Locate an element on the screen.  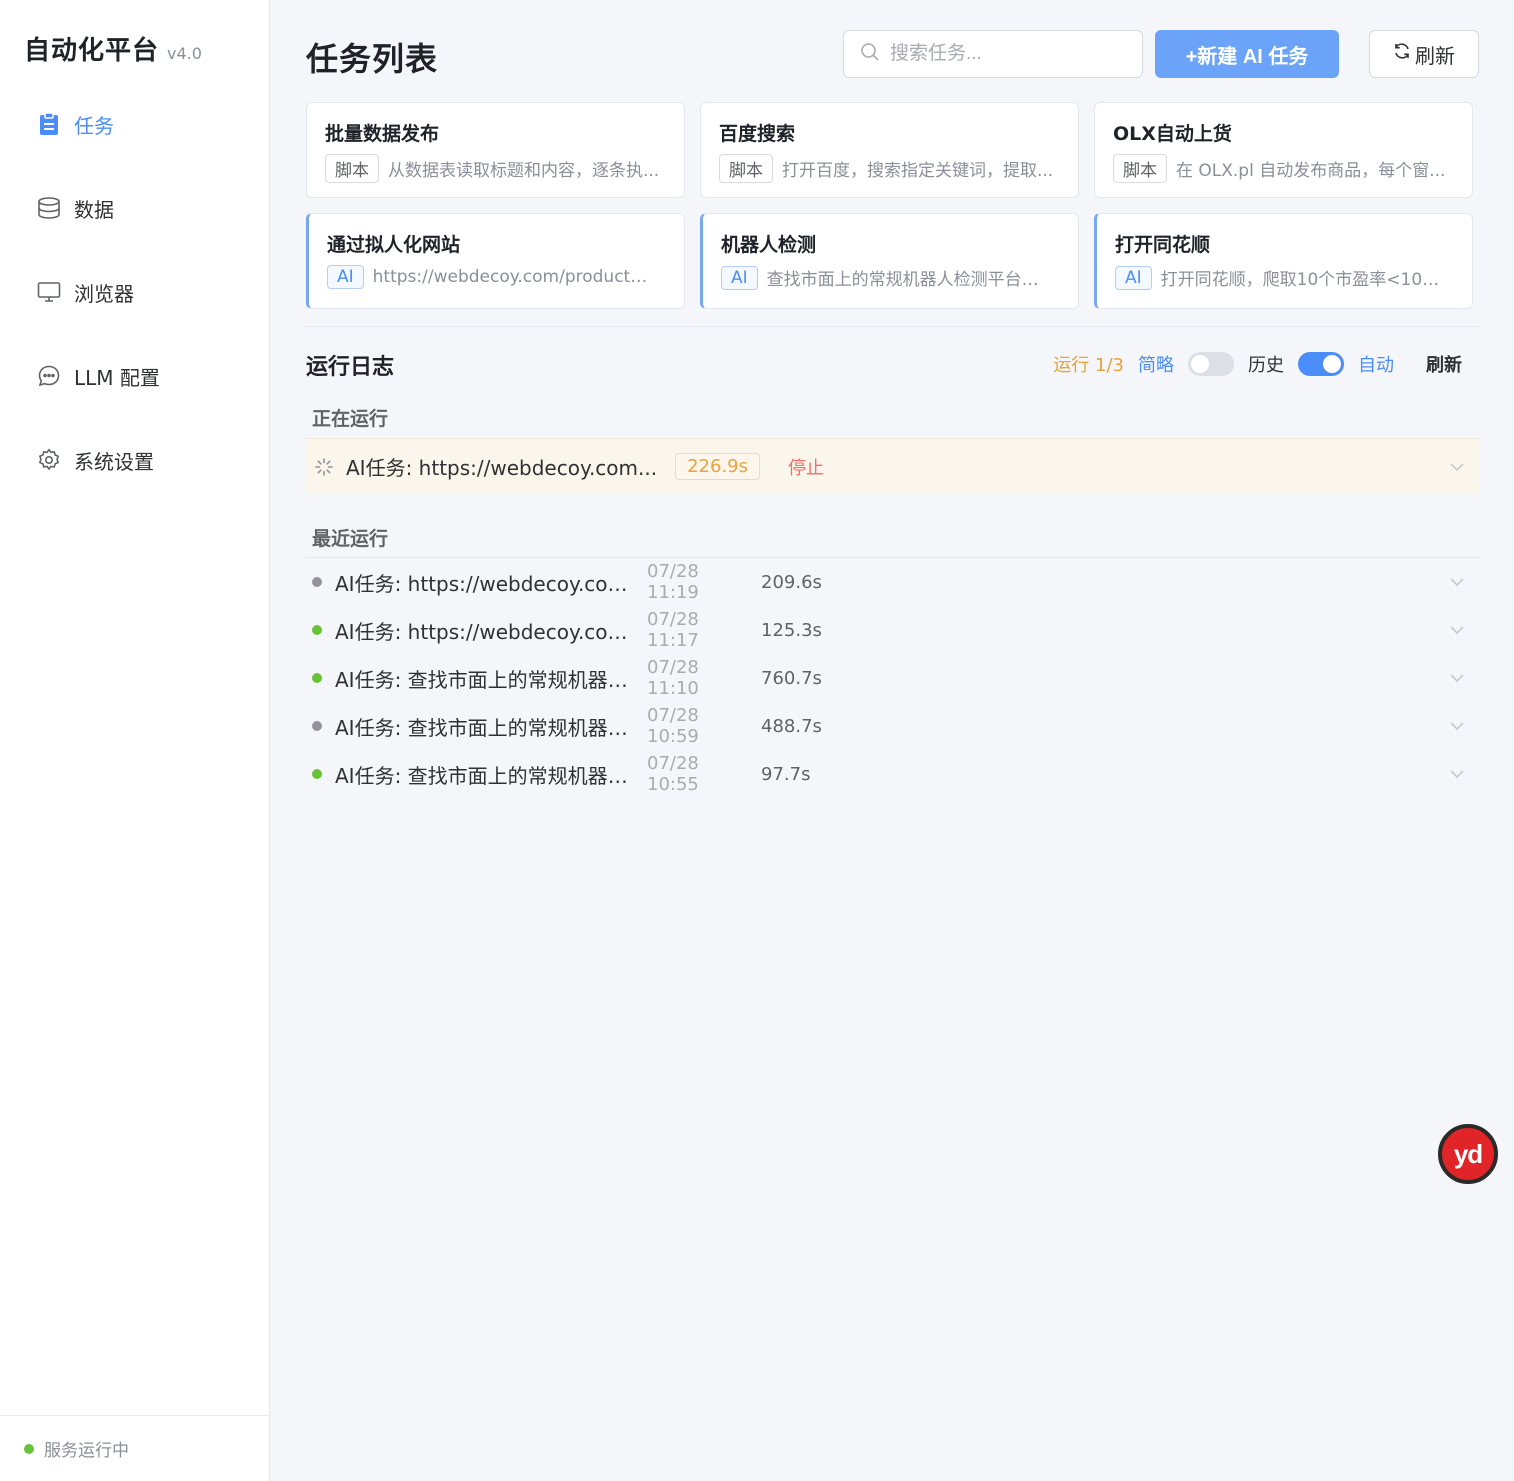
brand: 自动化平台 v4.0 is located at coordinates (113, 48).